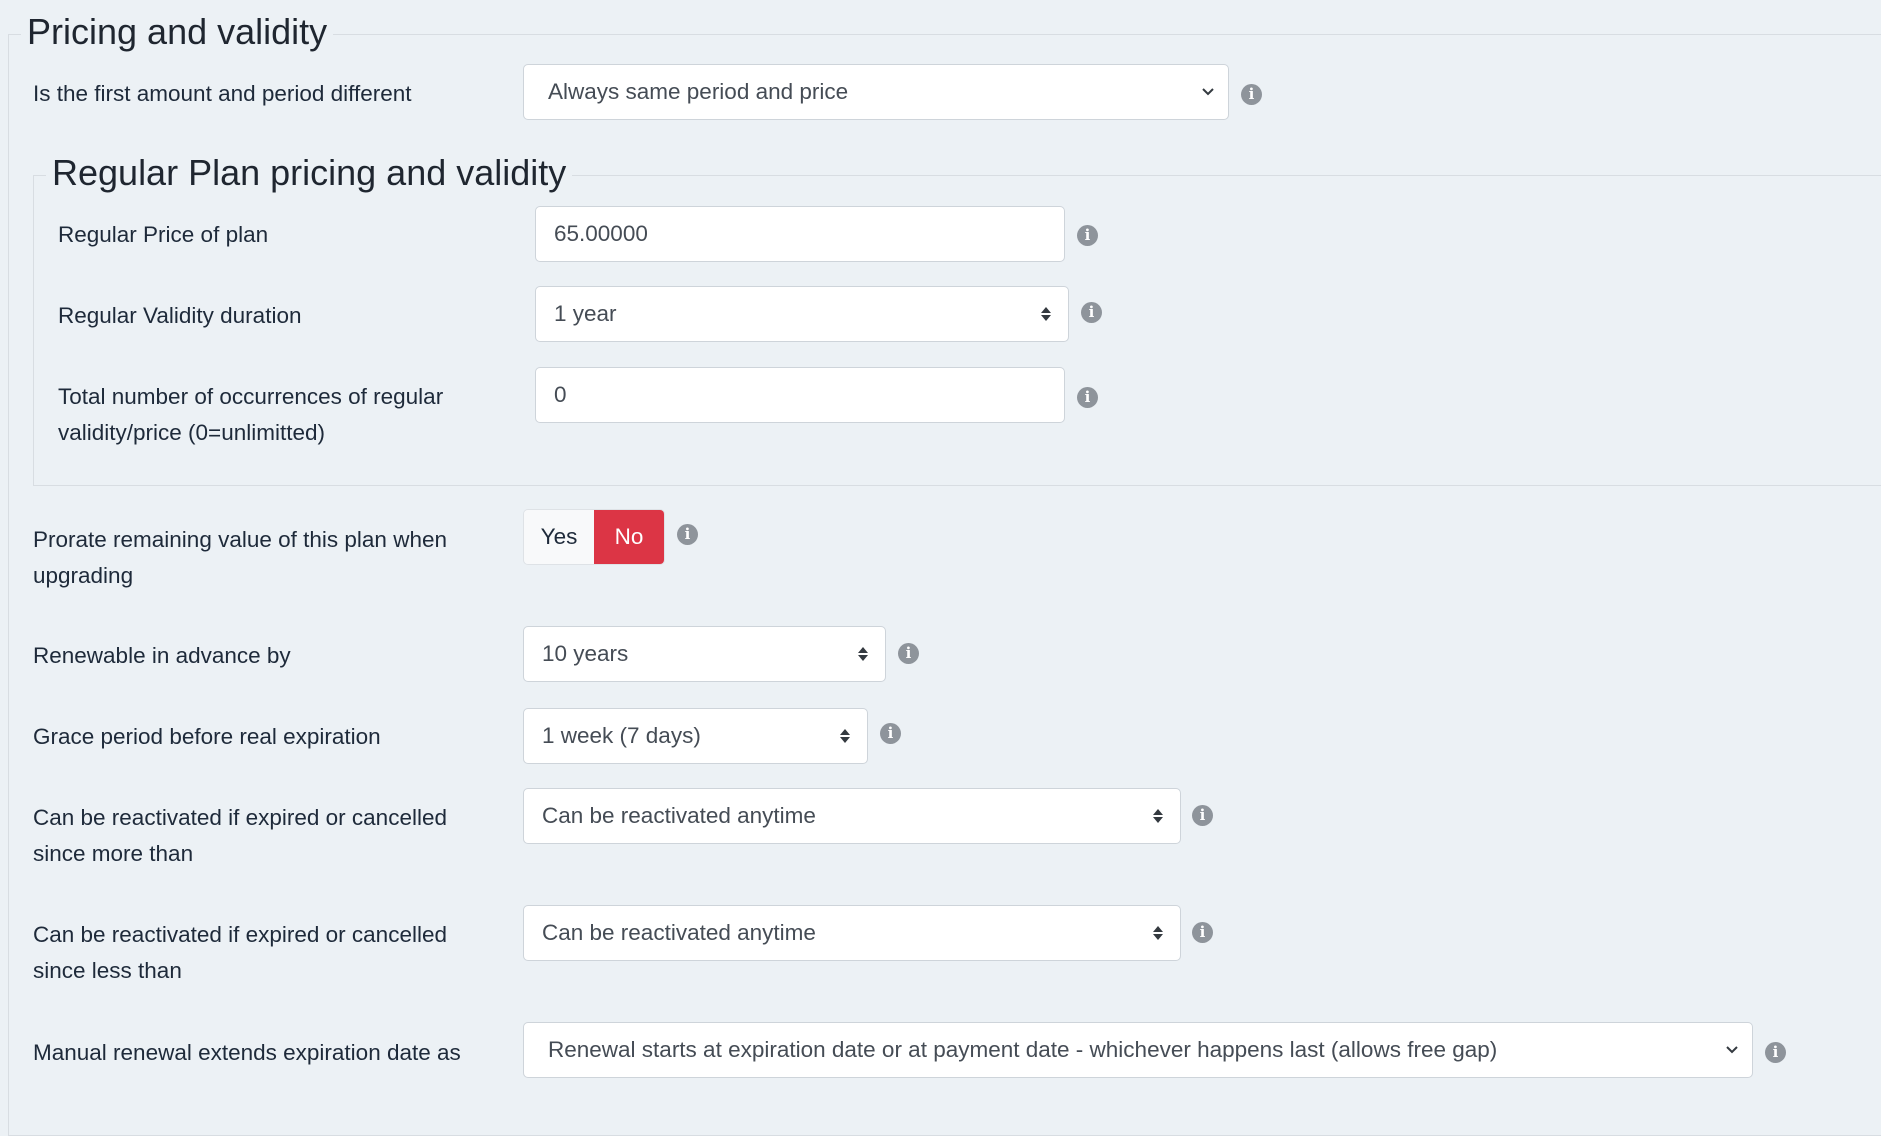  I want to click on regular-validity-value: 1 year, so click(585, 313).